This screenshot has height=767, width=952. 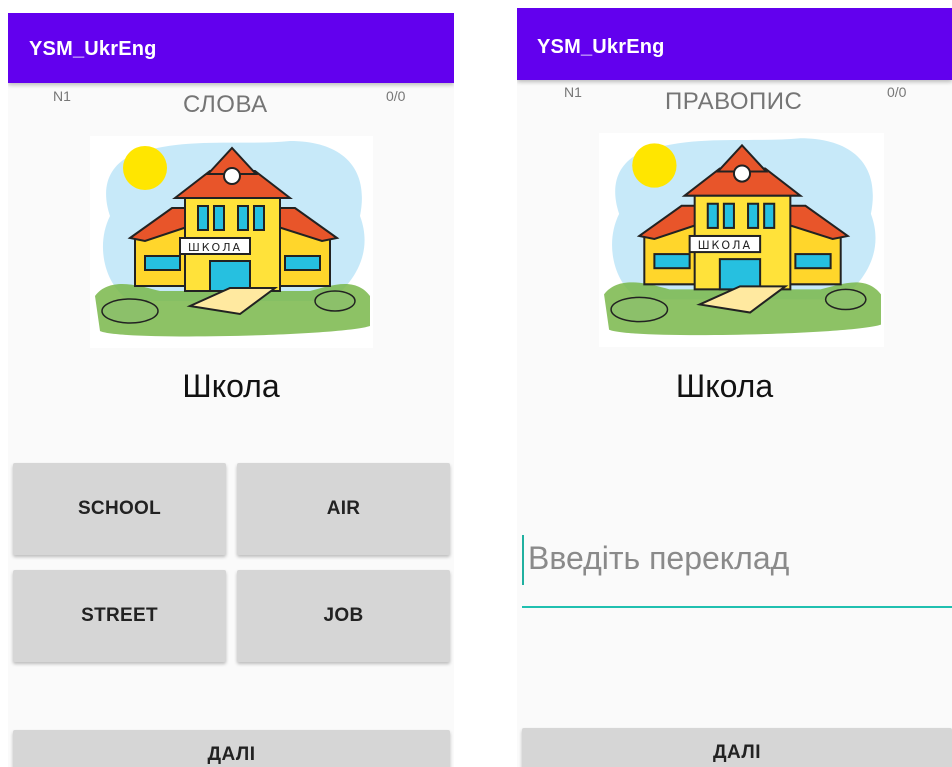 I want to click on mode-title: СЛОВА, so click(x=225, y=104).